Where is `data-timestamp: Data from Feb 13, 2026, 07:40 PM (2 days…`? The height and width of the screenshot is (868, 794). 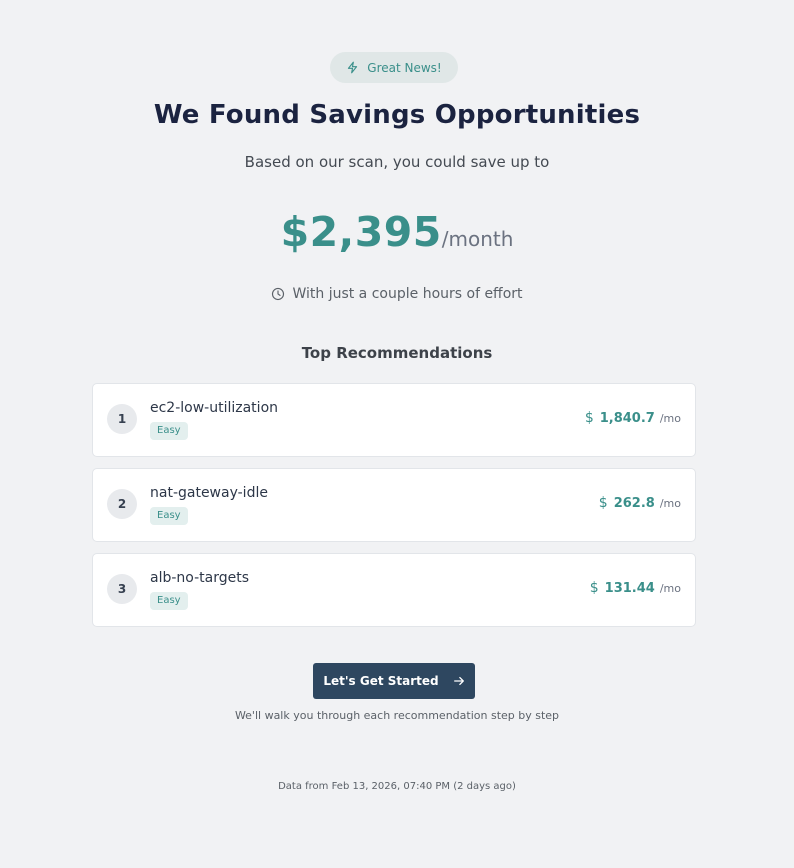
data-timestamp: Data from Feb 13, 2026, 07:40 PM (2 days… is located at coordinates (397, 786).